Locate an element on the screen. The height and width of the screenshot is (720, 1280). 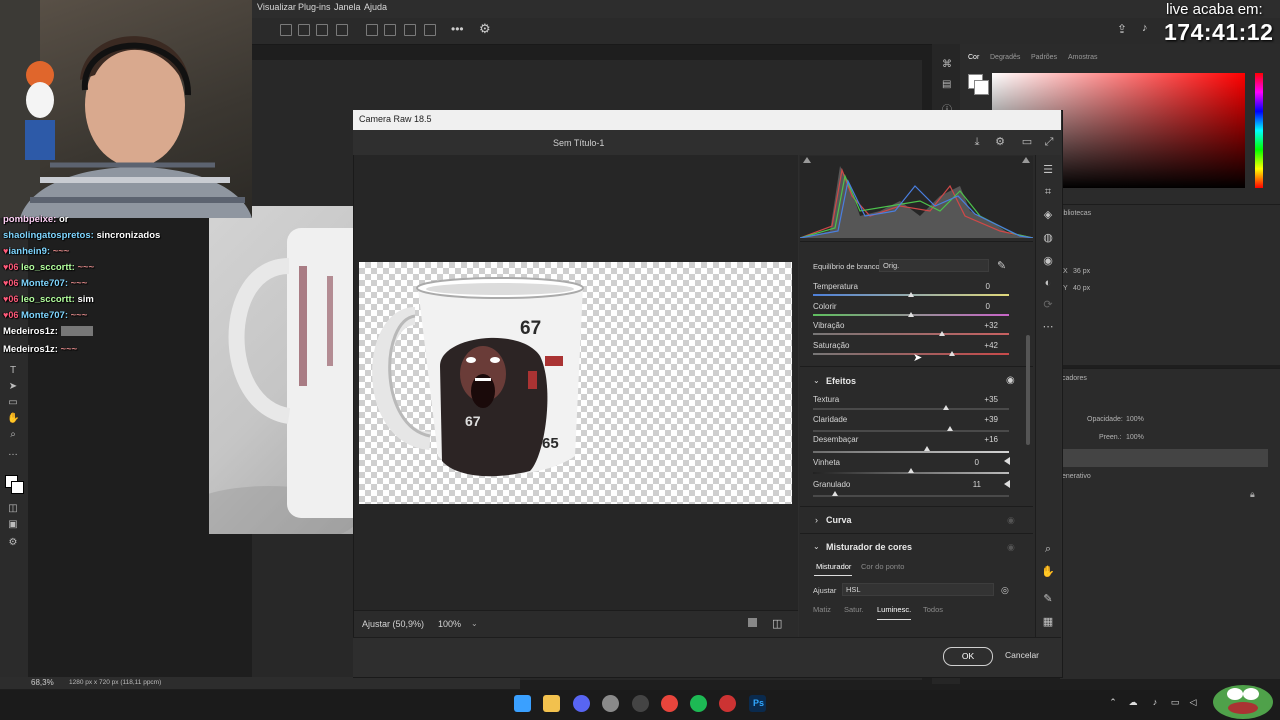
temperature-thumb is located at coordinates (911, 294).